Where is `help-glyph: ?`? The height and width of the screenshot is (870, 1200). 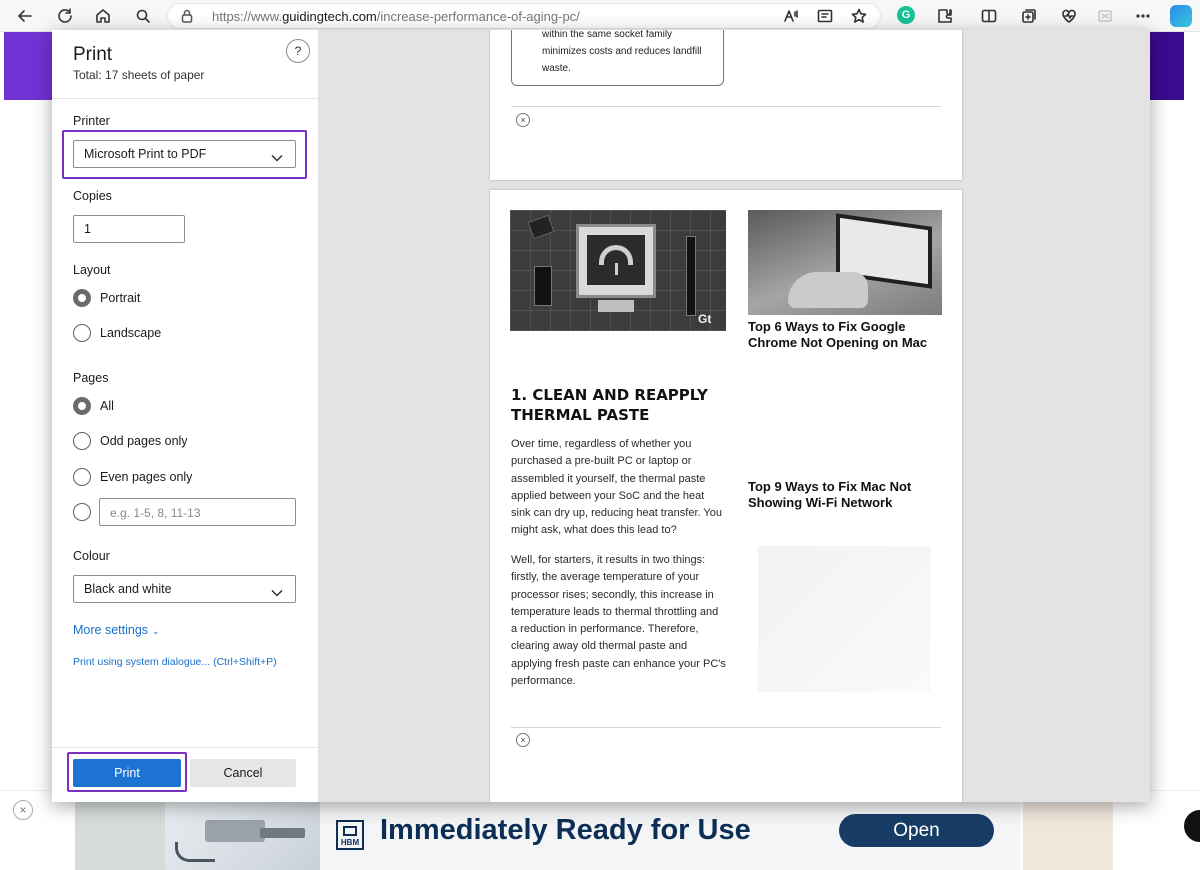 help-glyph: ? is located at coordinates (298, 51).